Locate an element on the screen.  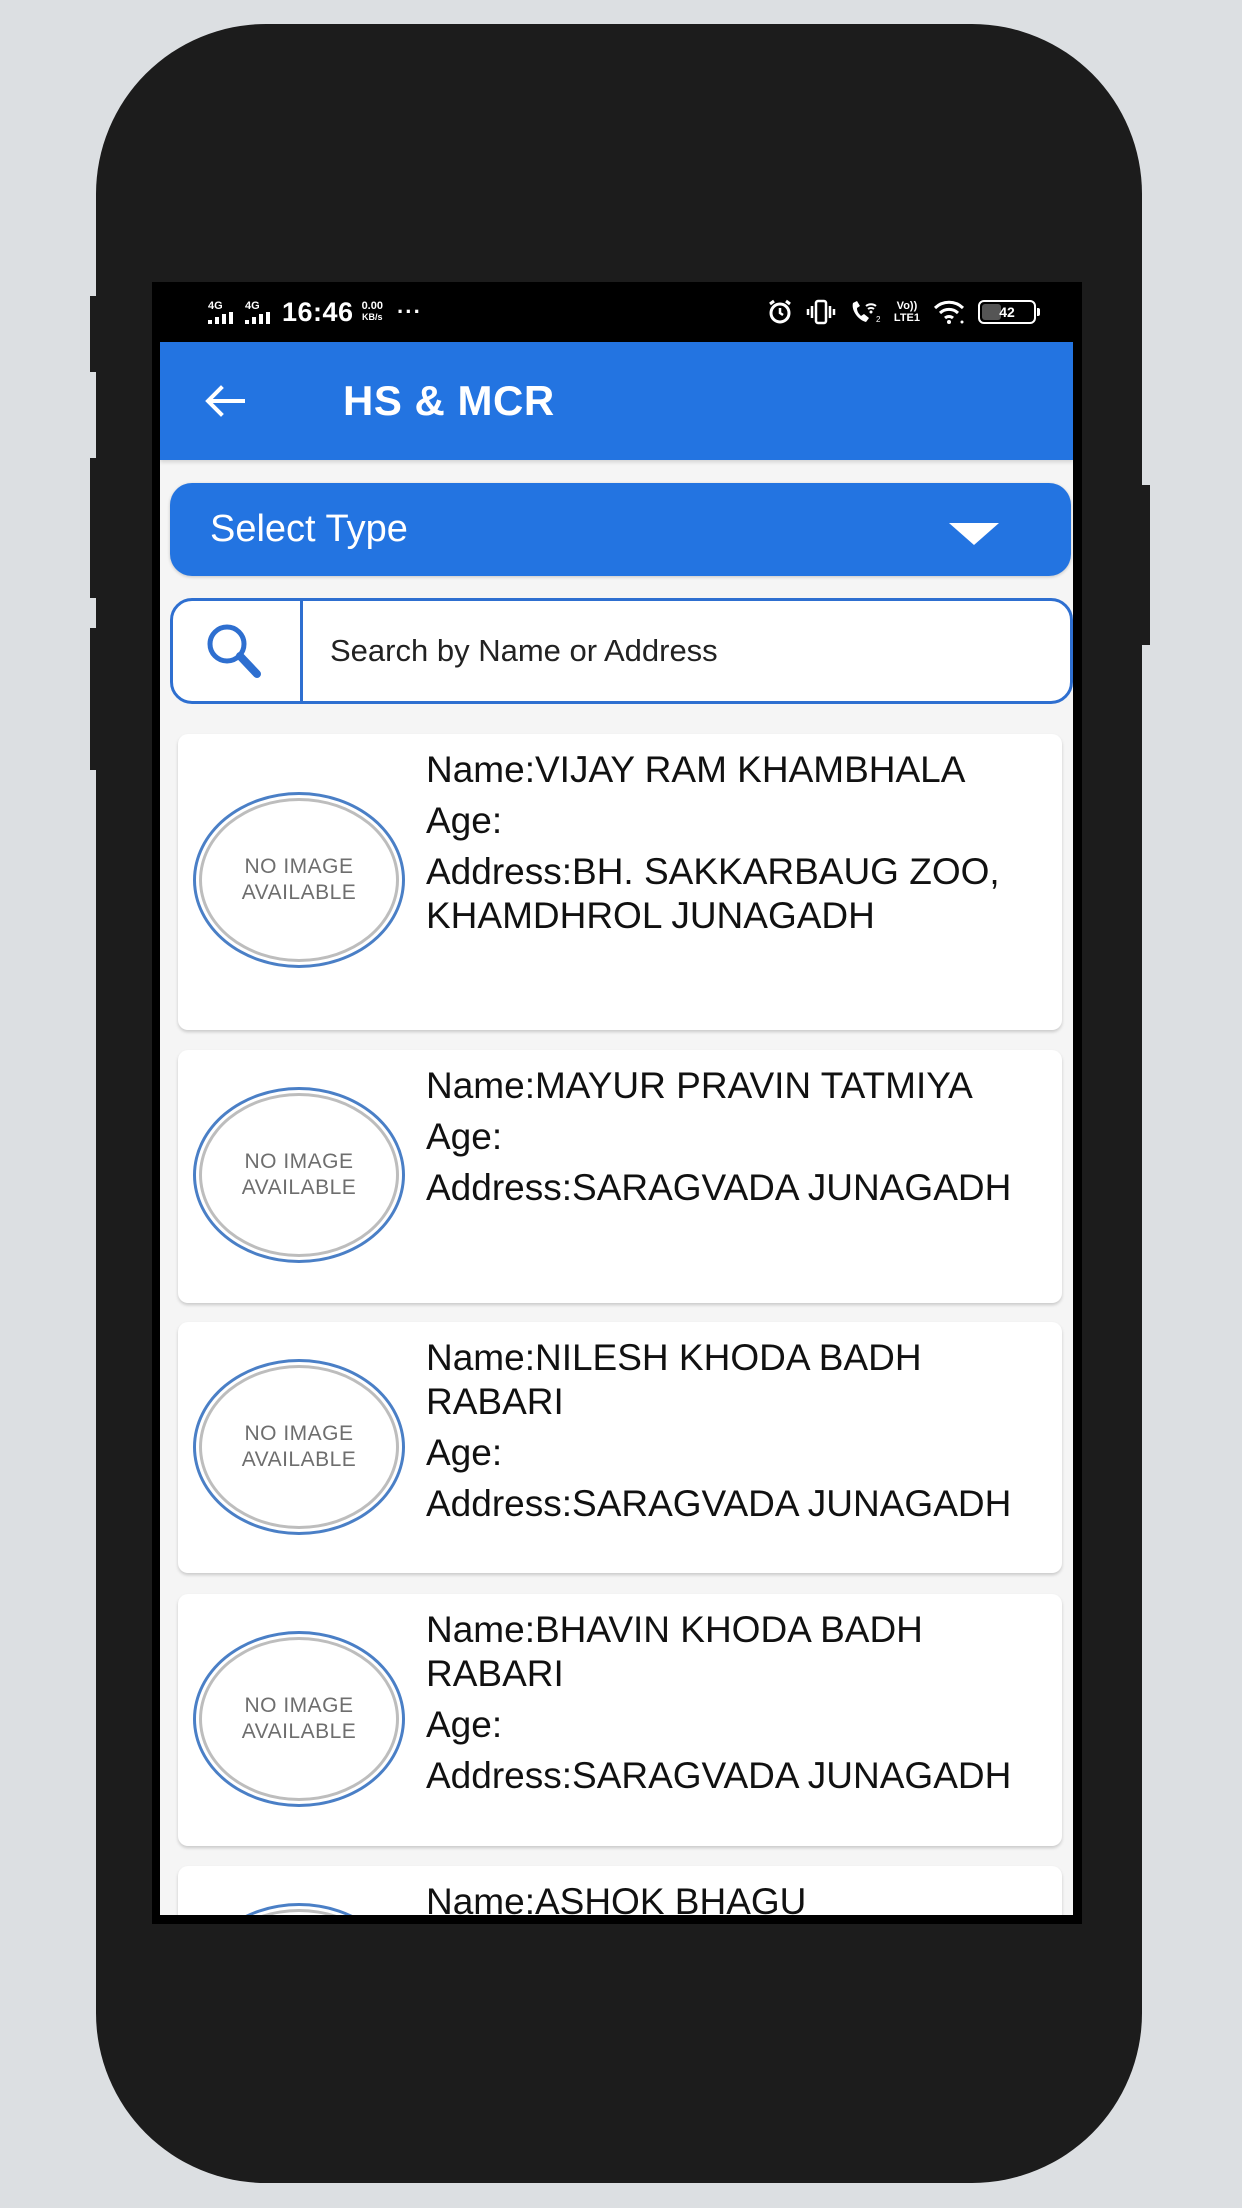
volte-icon: Vo)) LTE1 is located at coordinates (907, 312).